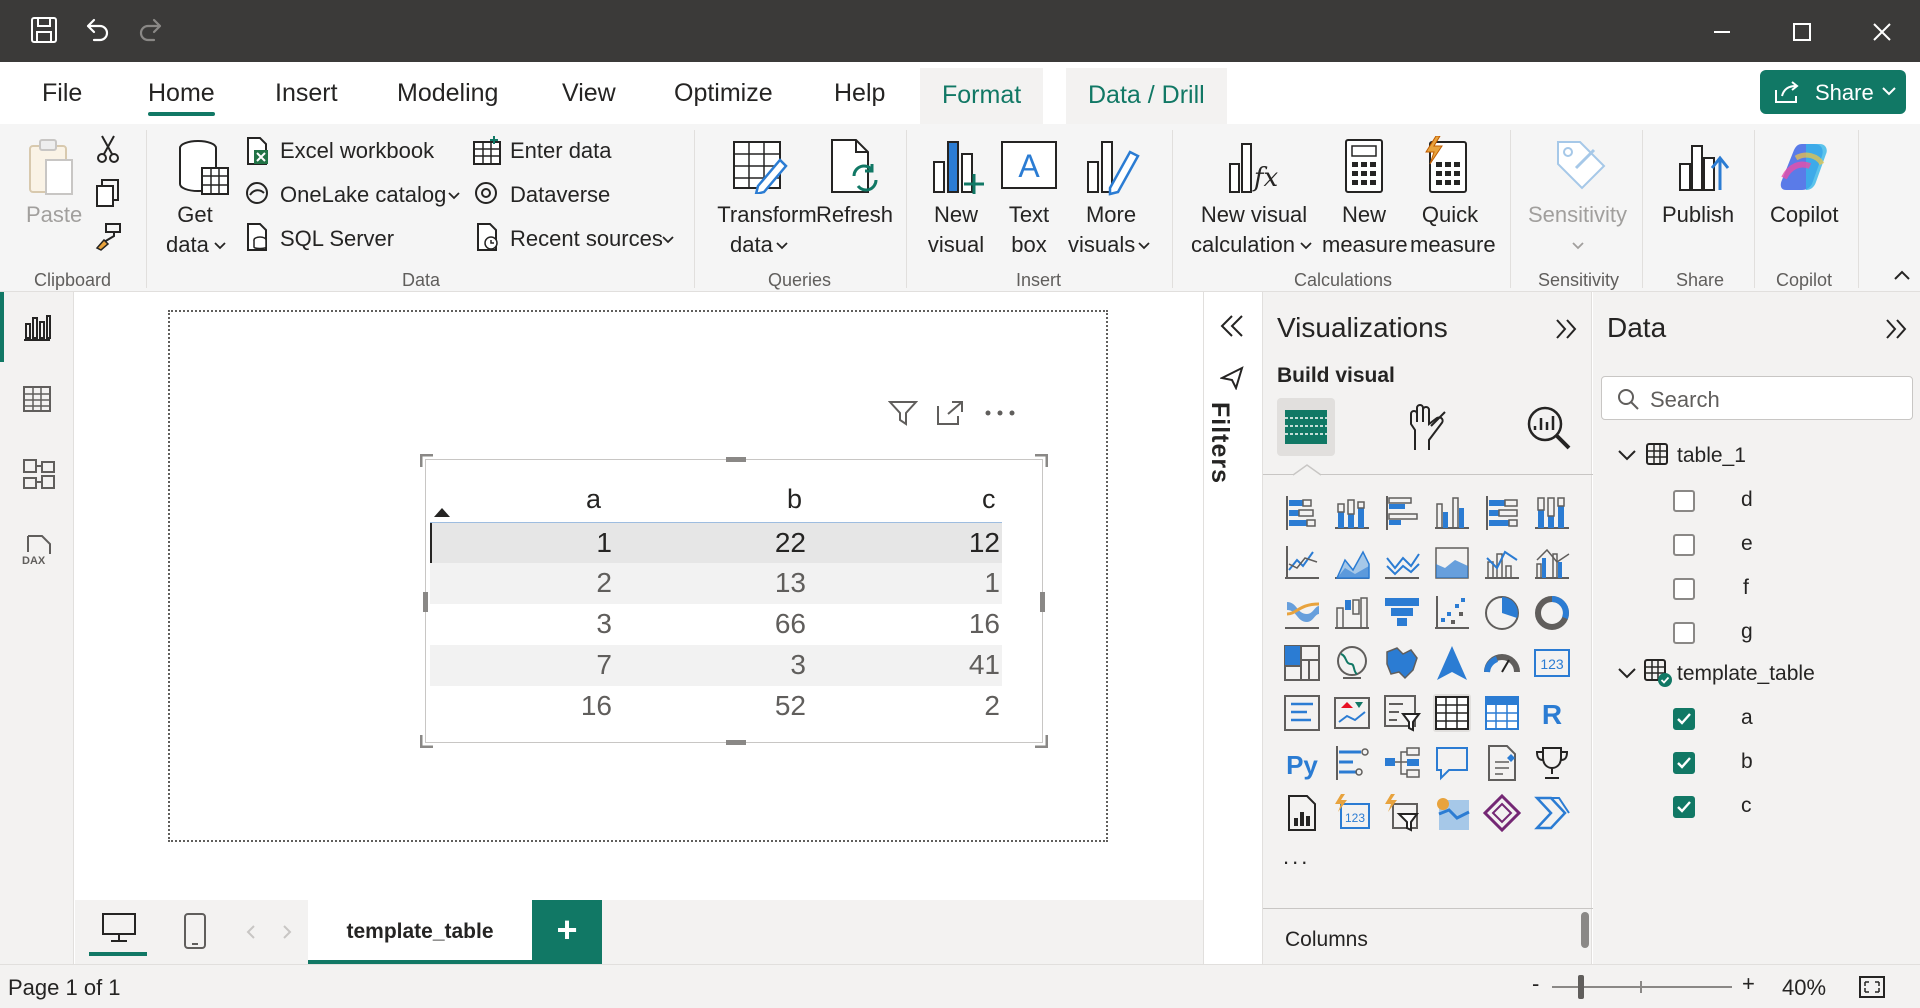 The height and width of the screenshot is (1008, 1920). What do you see at coordinates (1146, 96) in the screenshot?
I see `tab-data-drill: Data / Drill` at bounding box center [1146, 96].